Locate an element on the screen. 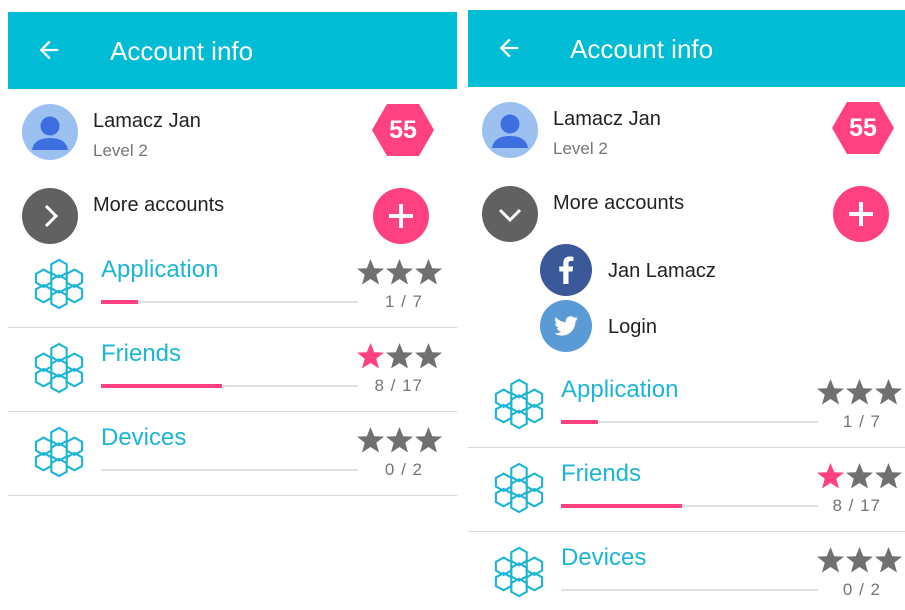  chevron-down-icon is located at coordinates (510, 215).